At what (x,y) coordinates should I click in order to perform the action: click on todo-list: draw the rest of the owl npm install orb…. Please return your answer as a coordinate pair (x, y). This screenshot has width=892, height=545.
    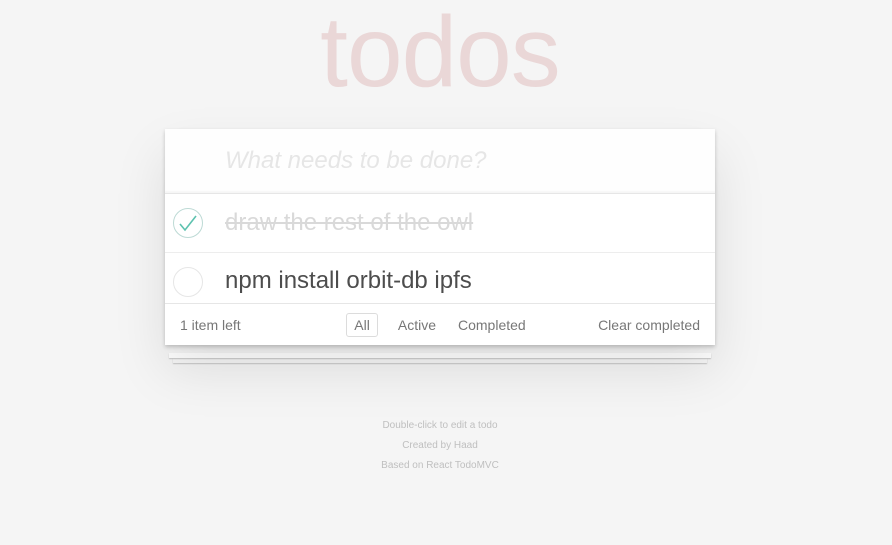
    Looking at the image, I should click on (440, 248).